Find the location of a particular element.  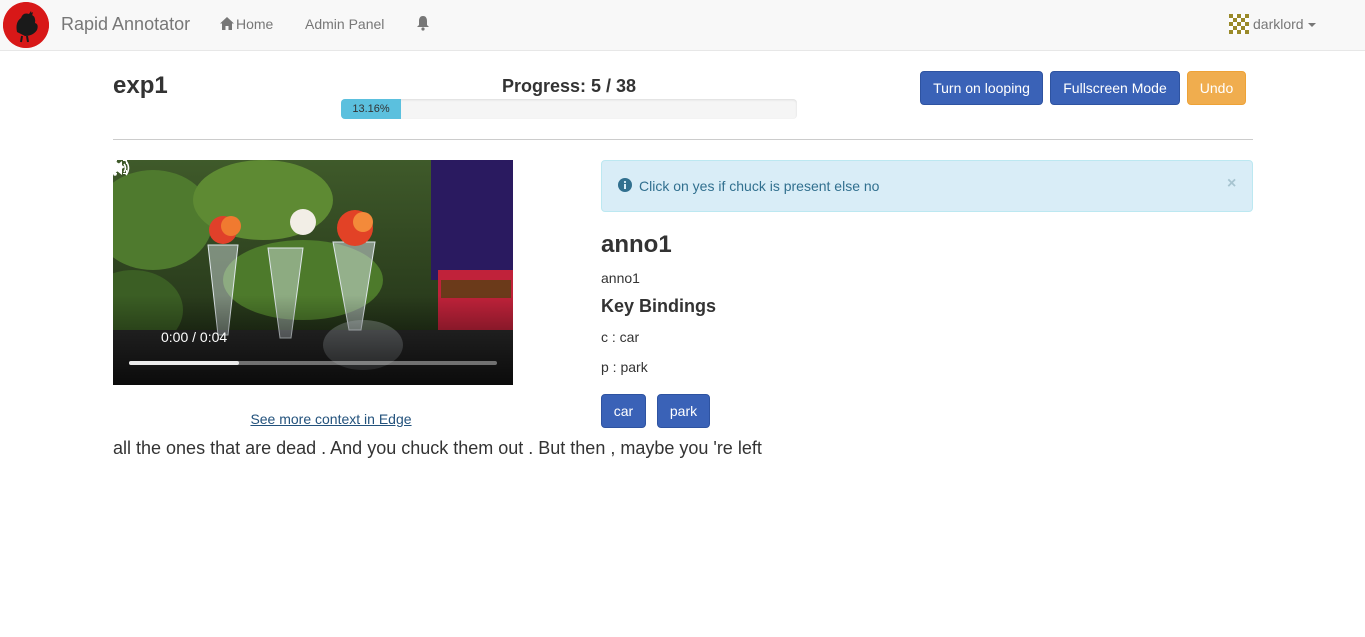

progress-bar: 13.16% is located at coordinates (569, 109).